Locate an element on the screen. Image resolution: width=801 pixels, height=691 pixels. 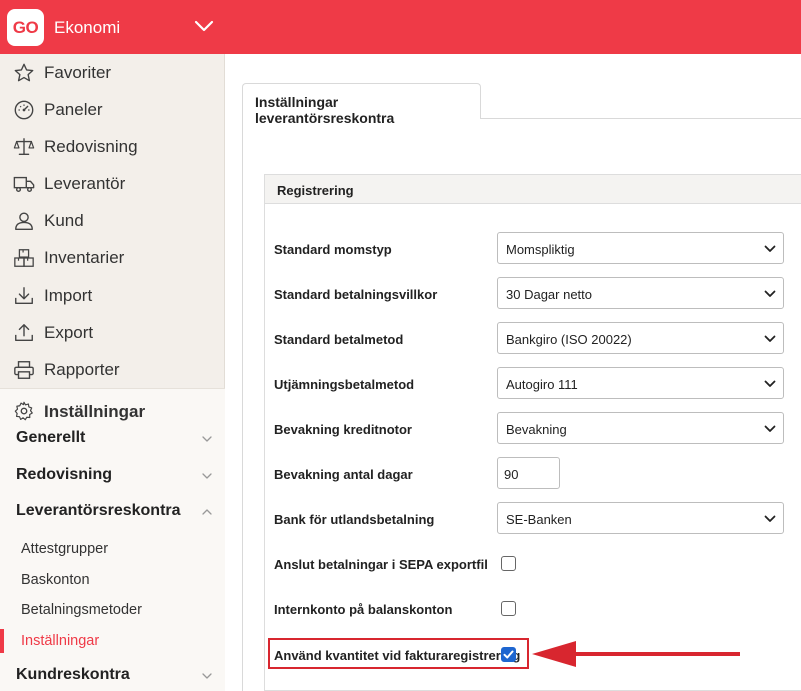
sub-item-label: Baskonton is located at coordinates (55, 580).